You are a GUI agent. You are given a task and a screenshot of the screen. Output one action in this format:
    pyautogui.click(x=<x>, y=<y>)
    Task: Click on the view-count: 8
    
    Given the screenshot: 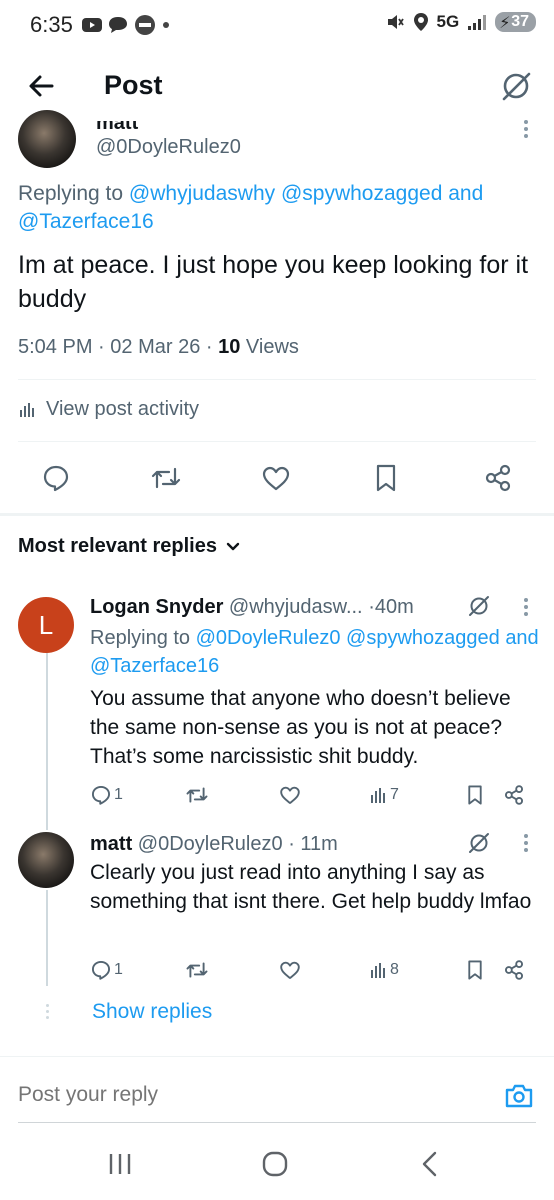 What is the action you would take?
    pyautogui.click(x=394, y=969)
    